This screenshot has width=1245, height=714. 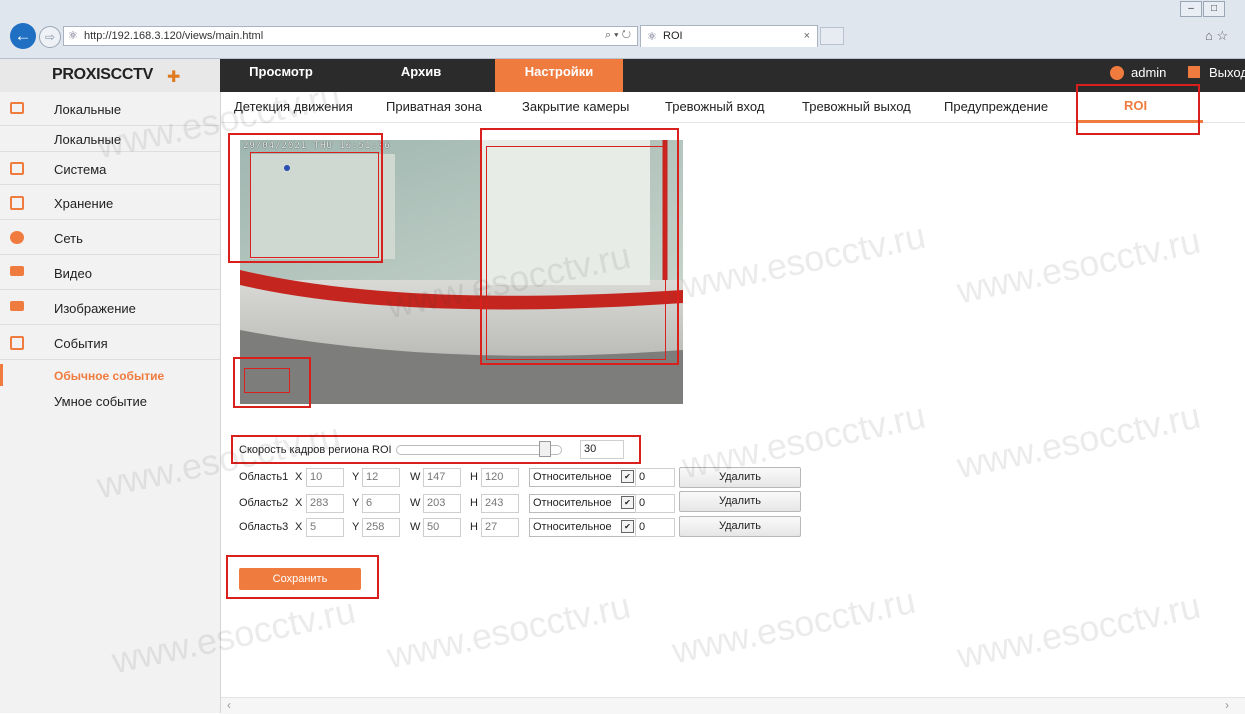 What do you see at coordinates (281, 75) in the screenshot?
I see `nav-tab-preview: Просмотр` at bounding box center [281, 75].